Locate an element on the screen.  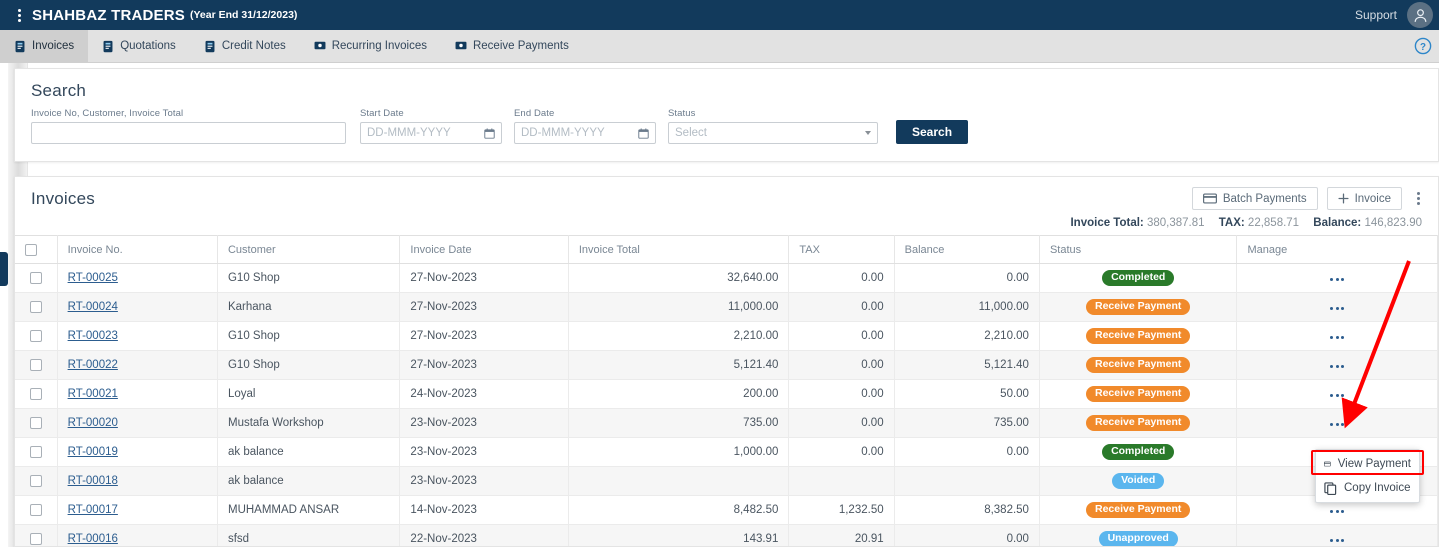
status-badge: Voided is located at coordinates (1138, 481).